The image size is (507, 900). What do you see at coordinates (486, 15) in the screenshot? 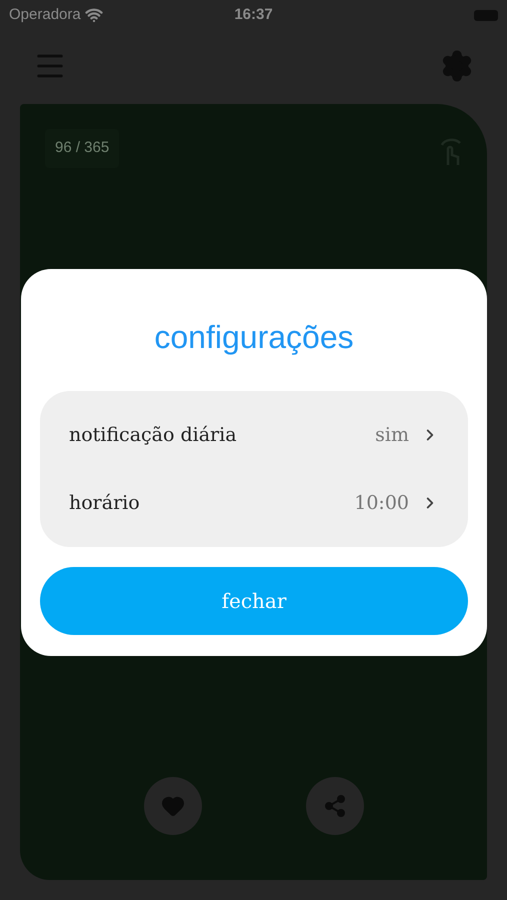
I see `battery-icon` at bounding box center [486, 15].